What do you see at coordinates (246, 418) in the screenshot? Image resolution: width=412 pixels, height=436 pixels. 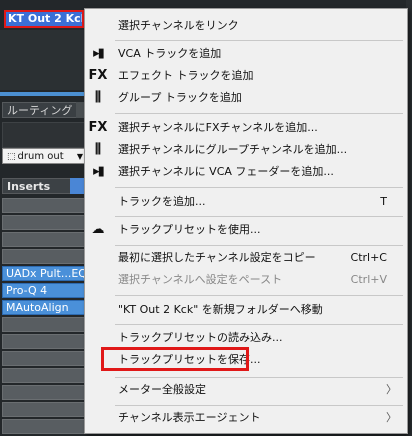 I see `menu-item-channel-view-agent: チャンネル表示エージェント 〉` at bounding box center [246, 418].